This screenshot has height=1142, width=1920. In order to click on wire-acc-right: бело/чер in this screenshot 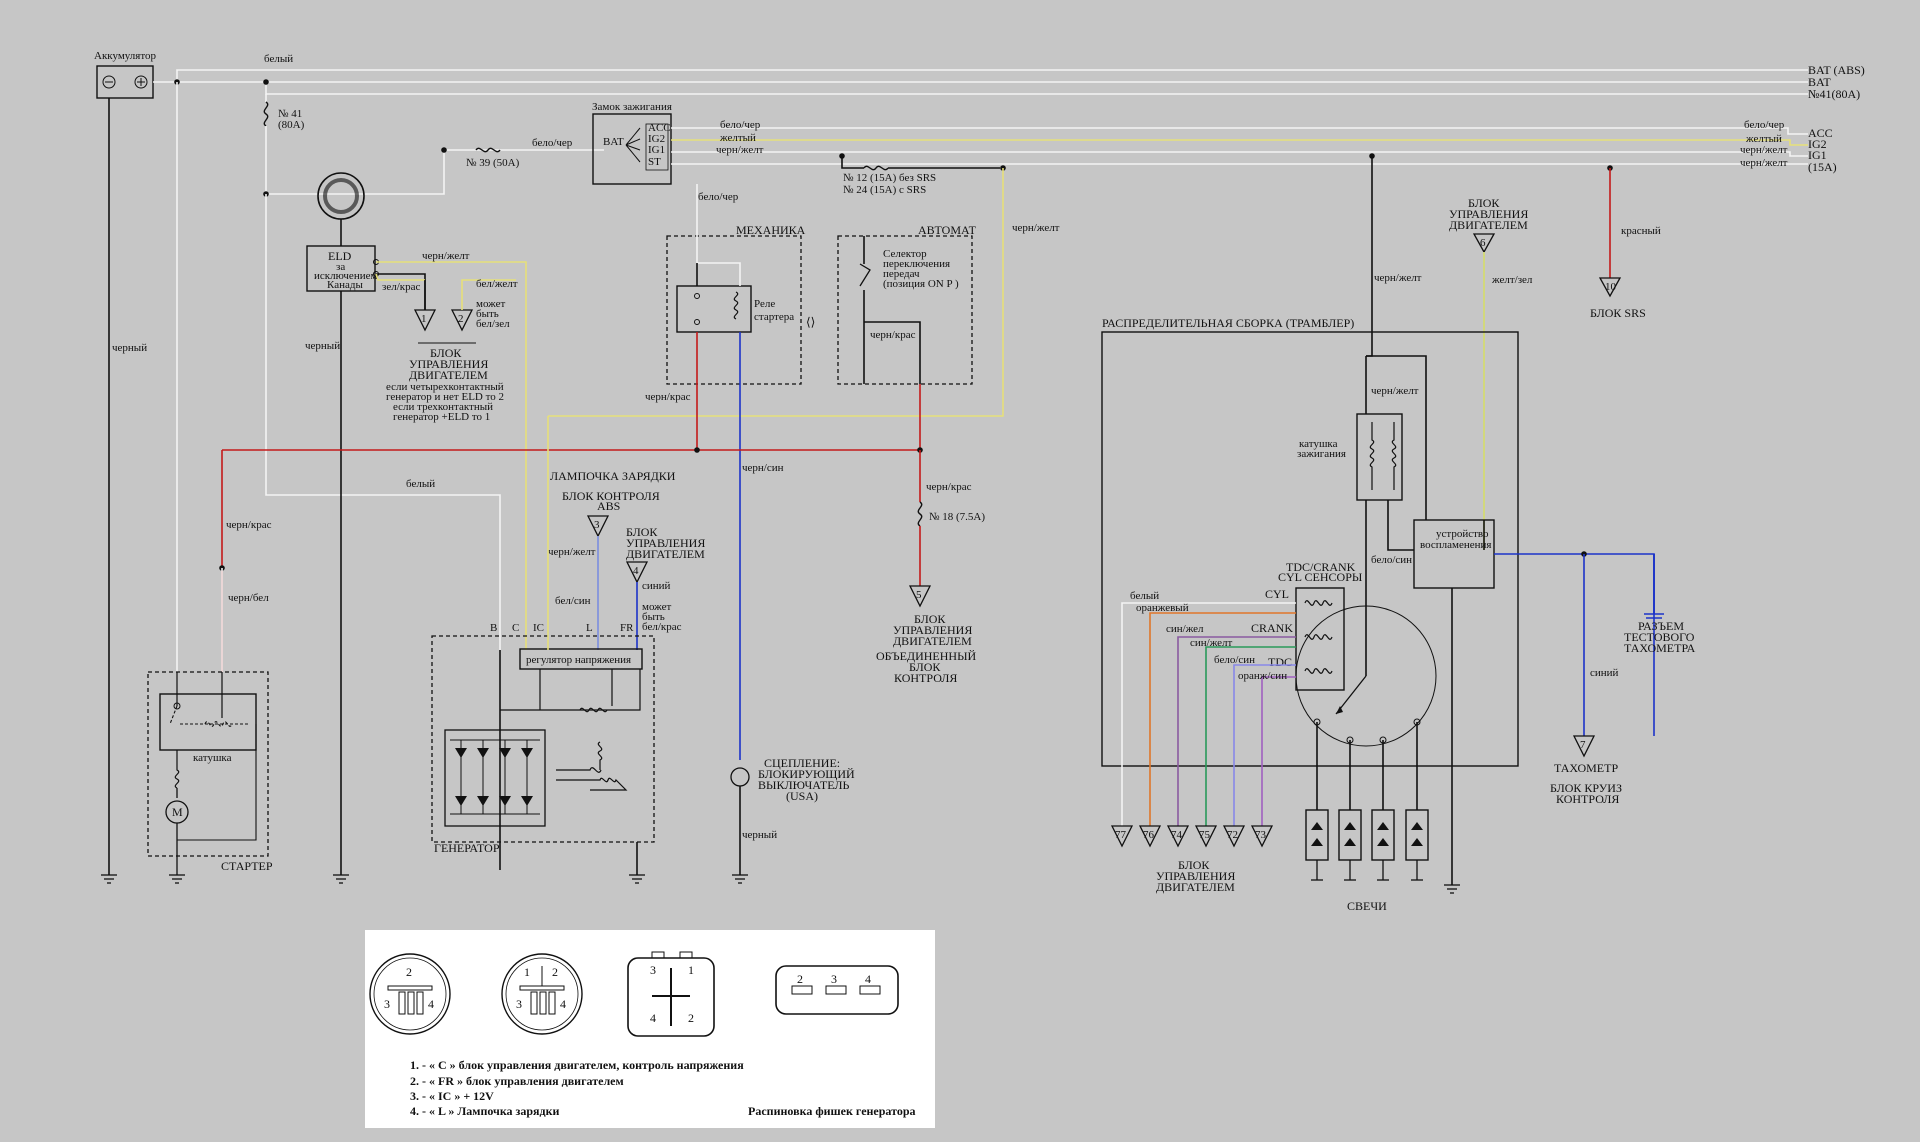, I will do `click(1764, 125)`.